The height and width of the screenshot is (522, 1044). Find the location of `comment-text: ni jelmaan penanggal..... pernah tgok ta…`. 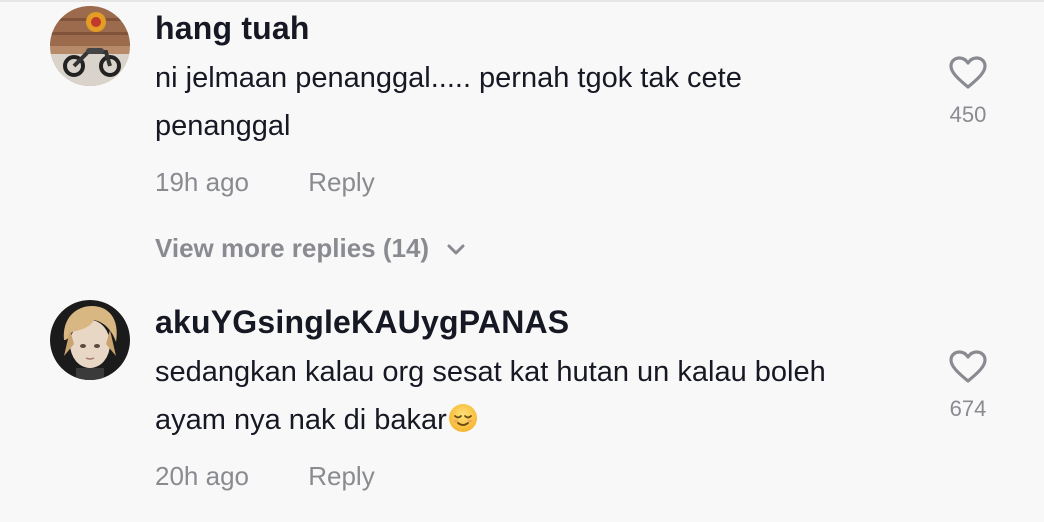

comment-text: ni jelmaan penanggal..... pernah tgok ta… is located at coordinates (448, 102).